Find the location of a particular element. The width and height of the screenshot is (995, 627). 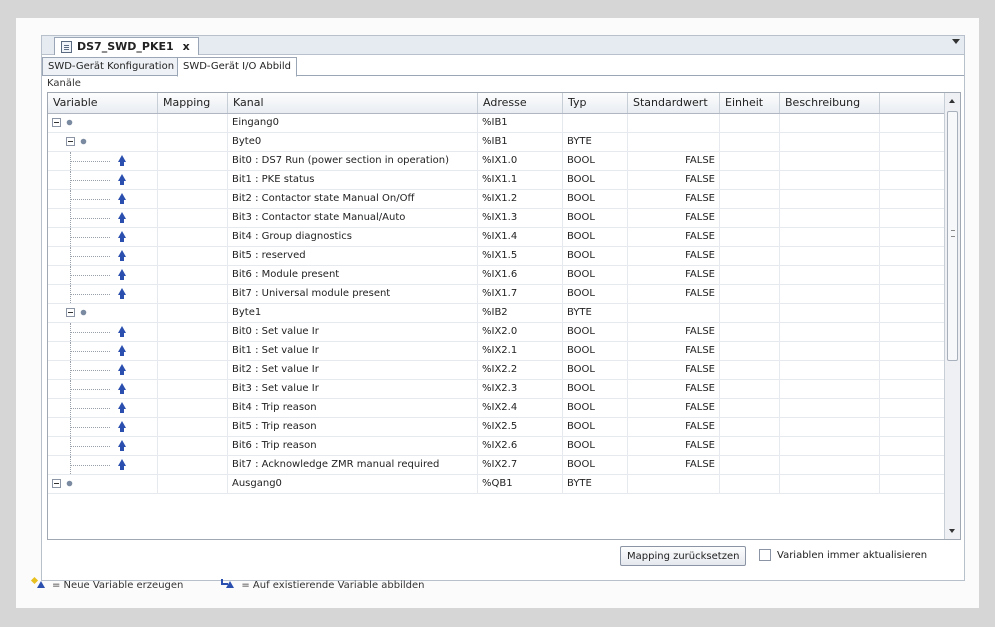

column-header-mapping: Mapping is located at coordinates (193, 103).